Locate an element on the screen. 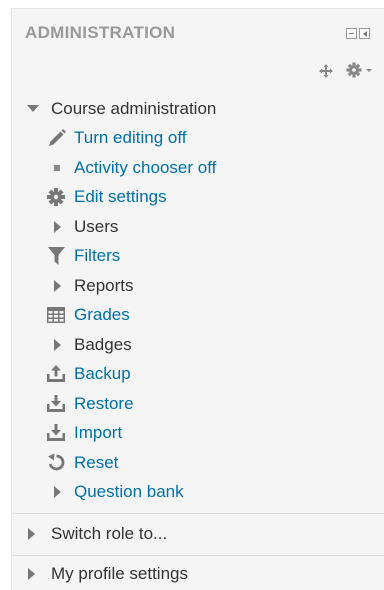 The height and width of the screenshot is (590, 384). turn-editing-off-link: Turn editing off is located at coordinates (130, 138).